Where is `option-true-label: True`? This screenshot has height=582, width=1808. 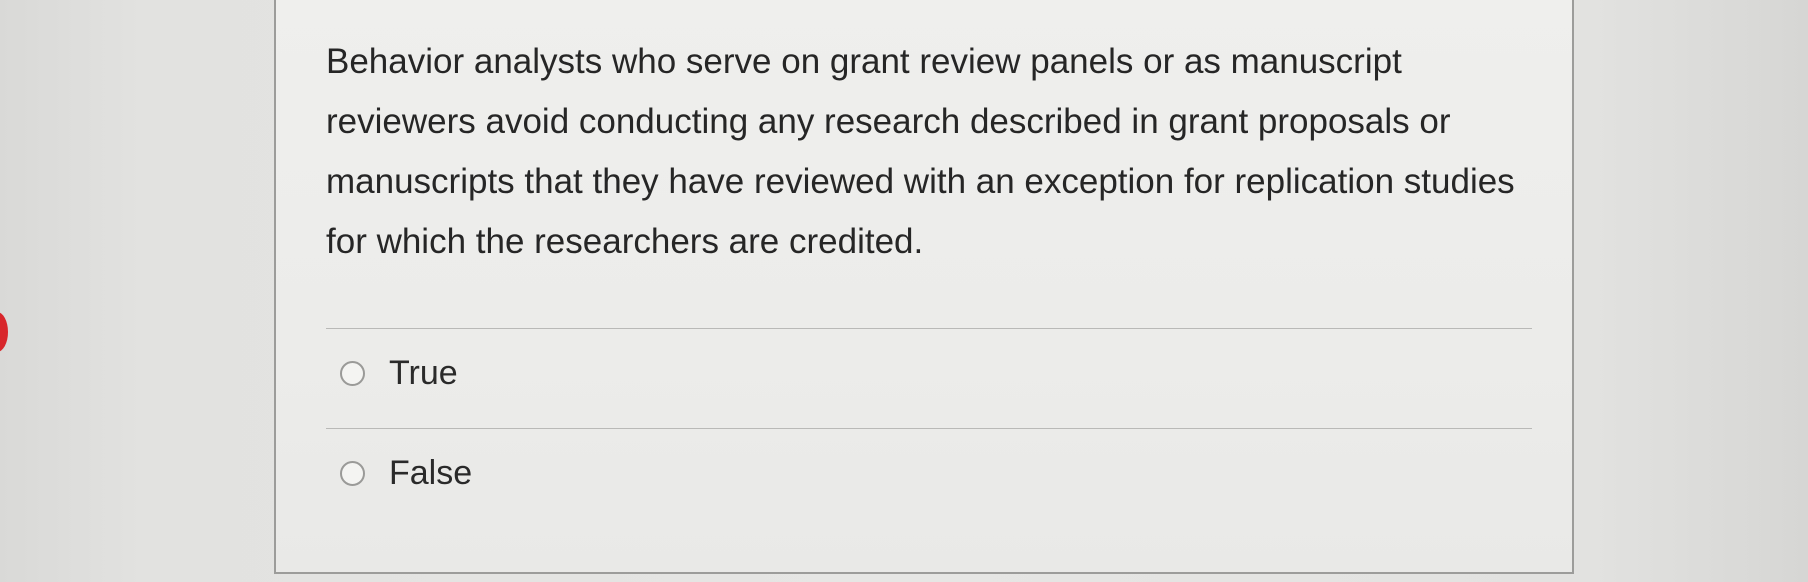
option-true-label: True is located at coordinates (423, 372).